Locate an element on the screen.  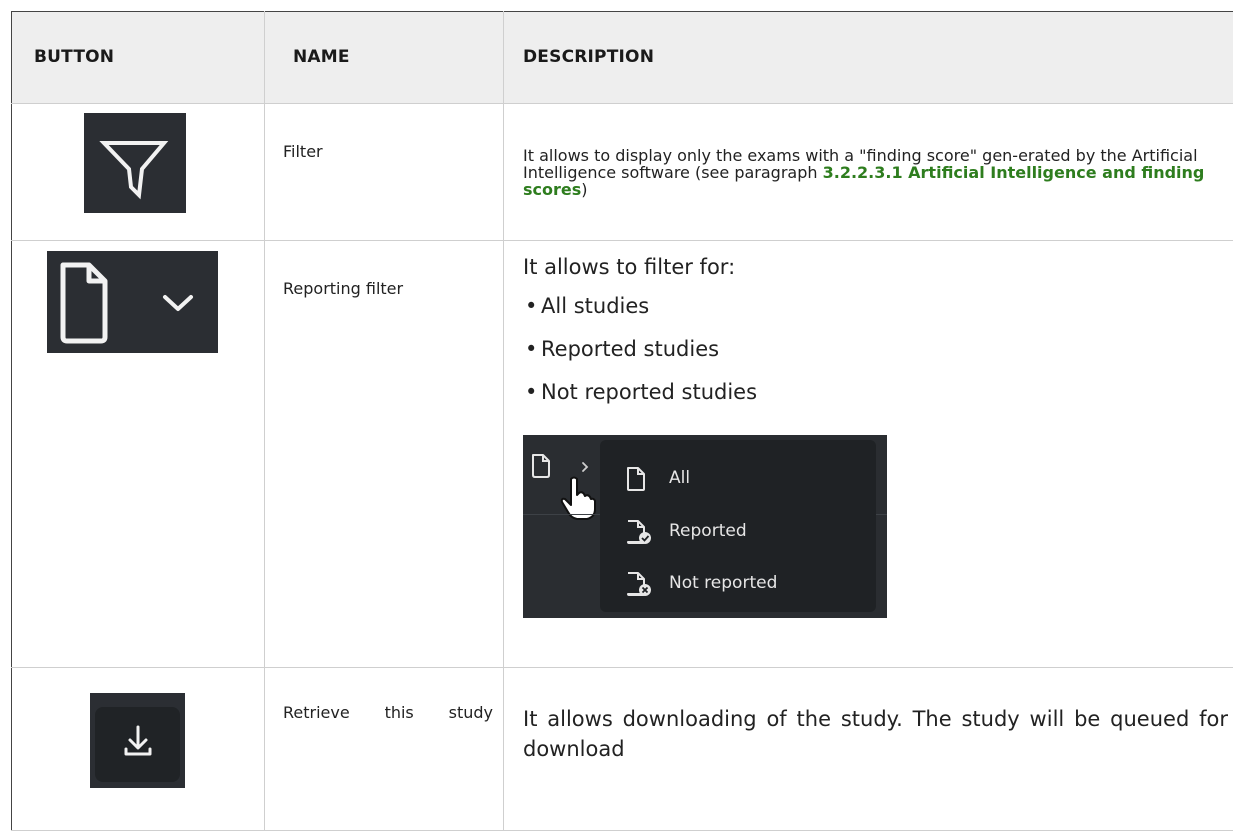
menu-item-all: All is located at coordinates (636, 481).